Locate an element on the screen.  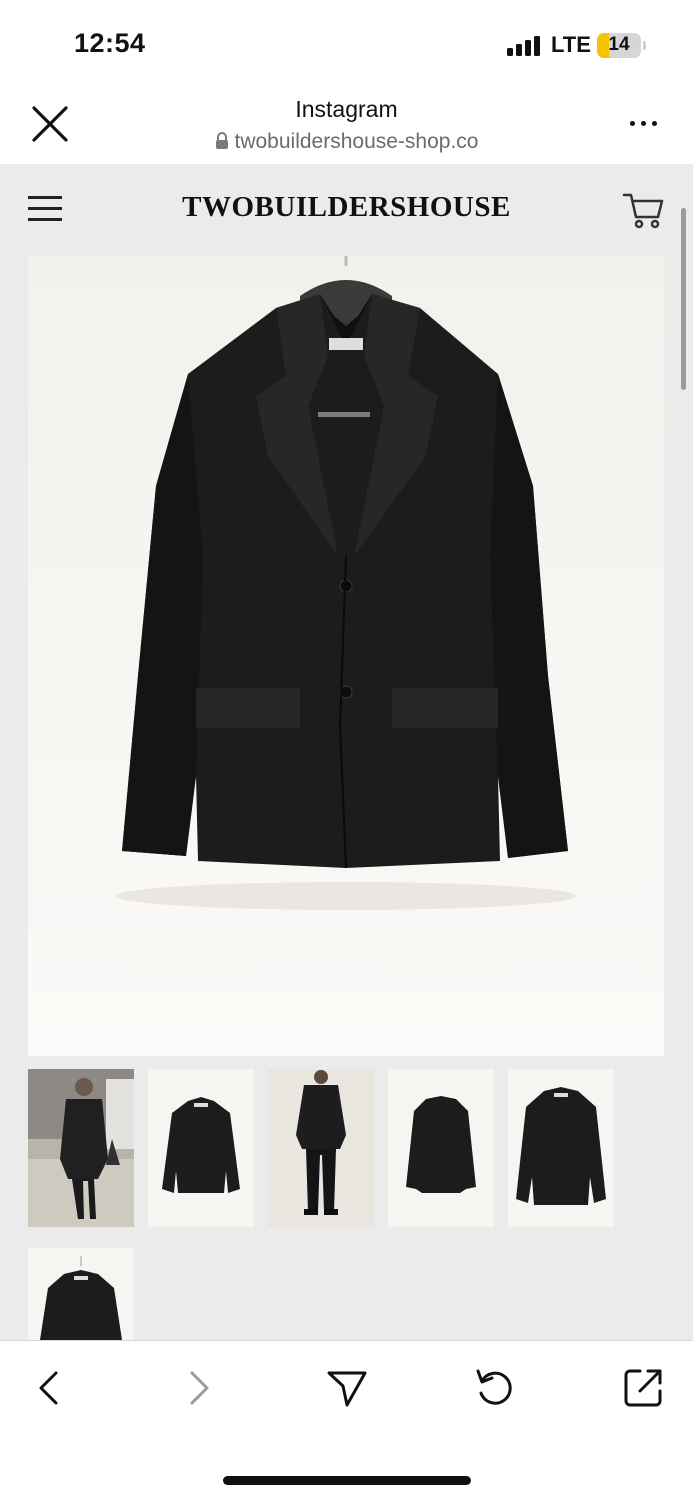
reload-icon is located at coordinates (495, 1388).